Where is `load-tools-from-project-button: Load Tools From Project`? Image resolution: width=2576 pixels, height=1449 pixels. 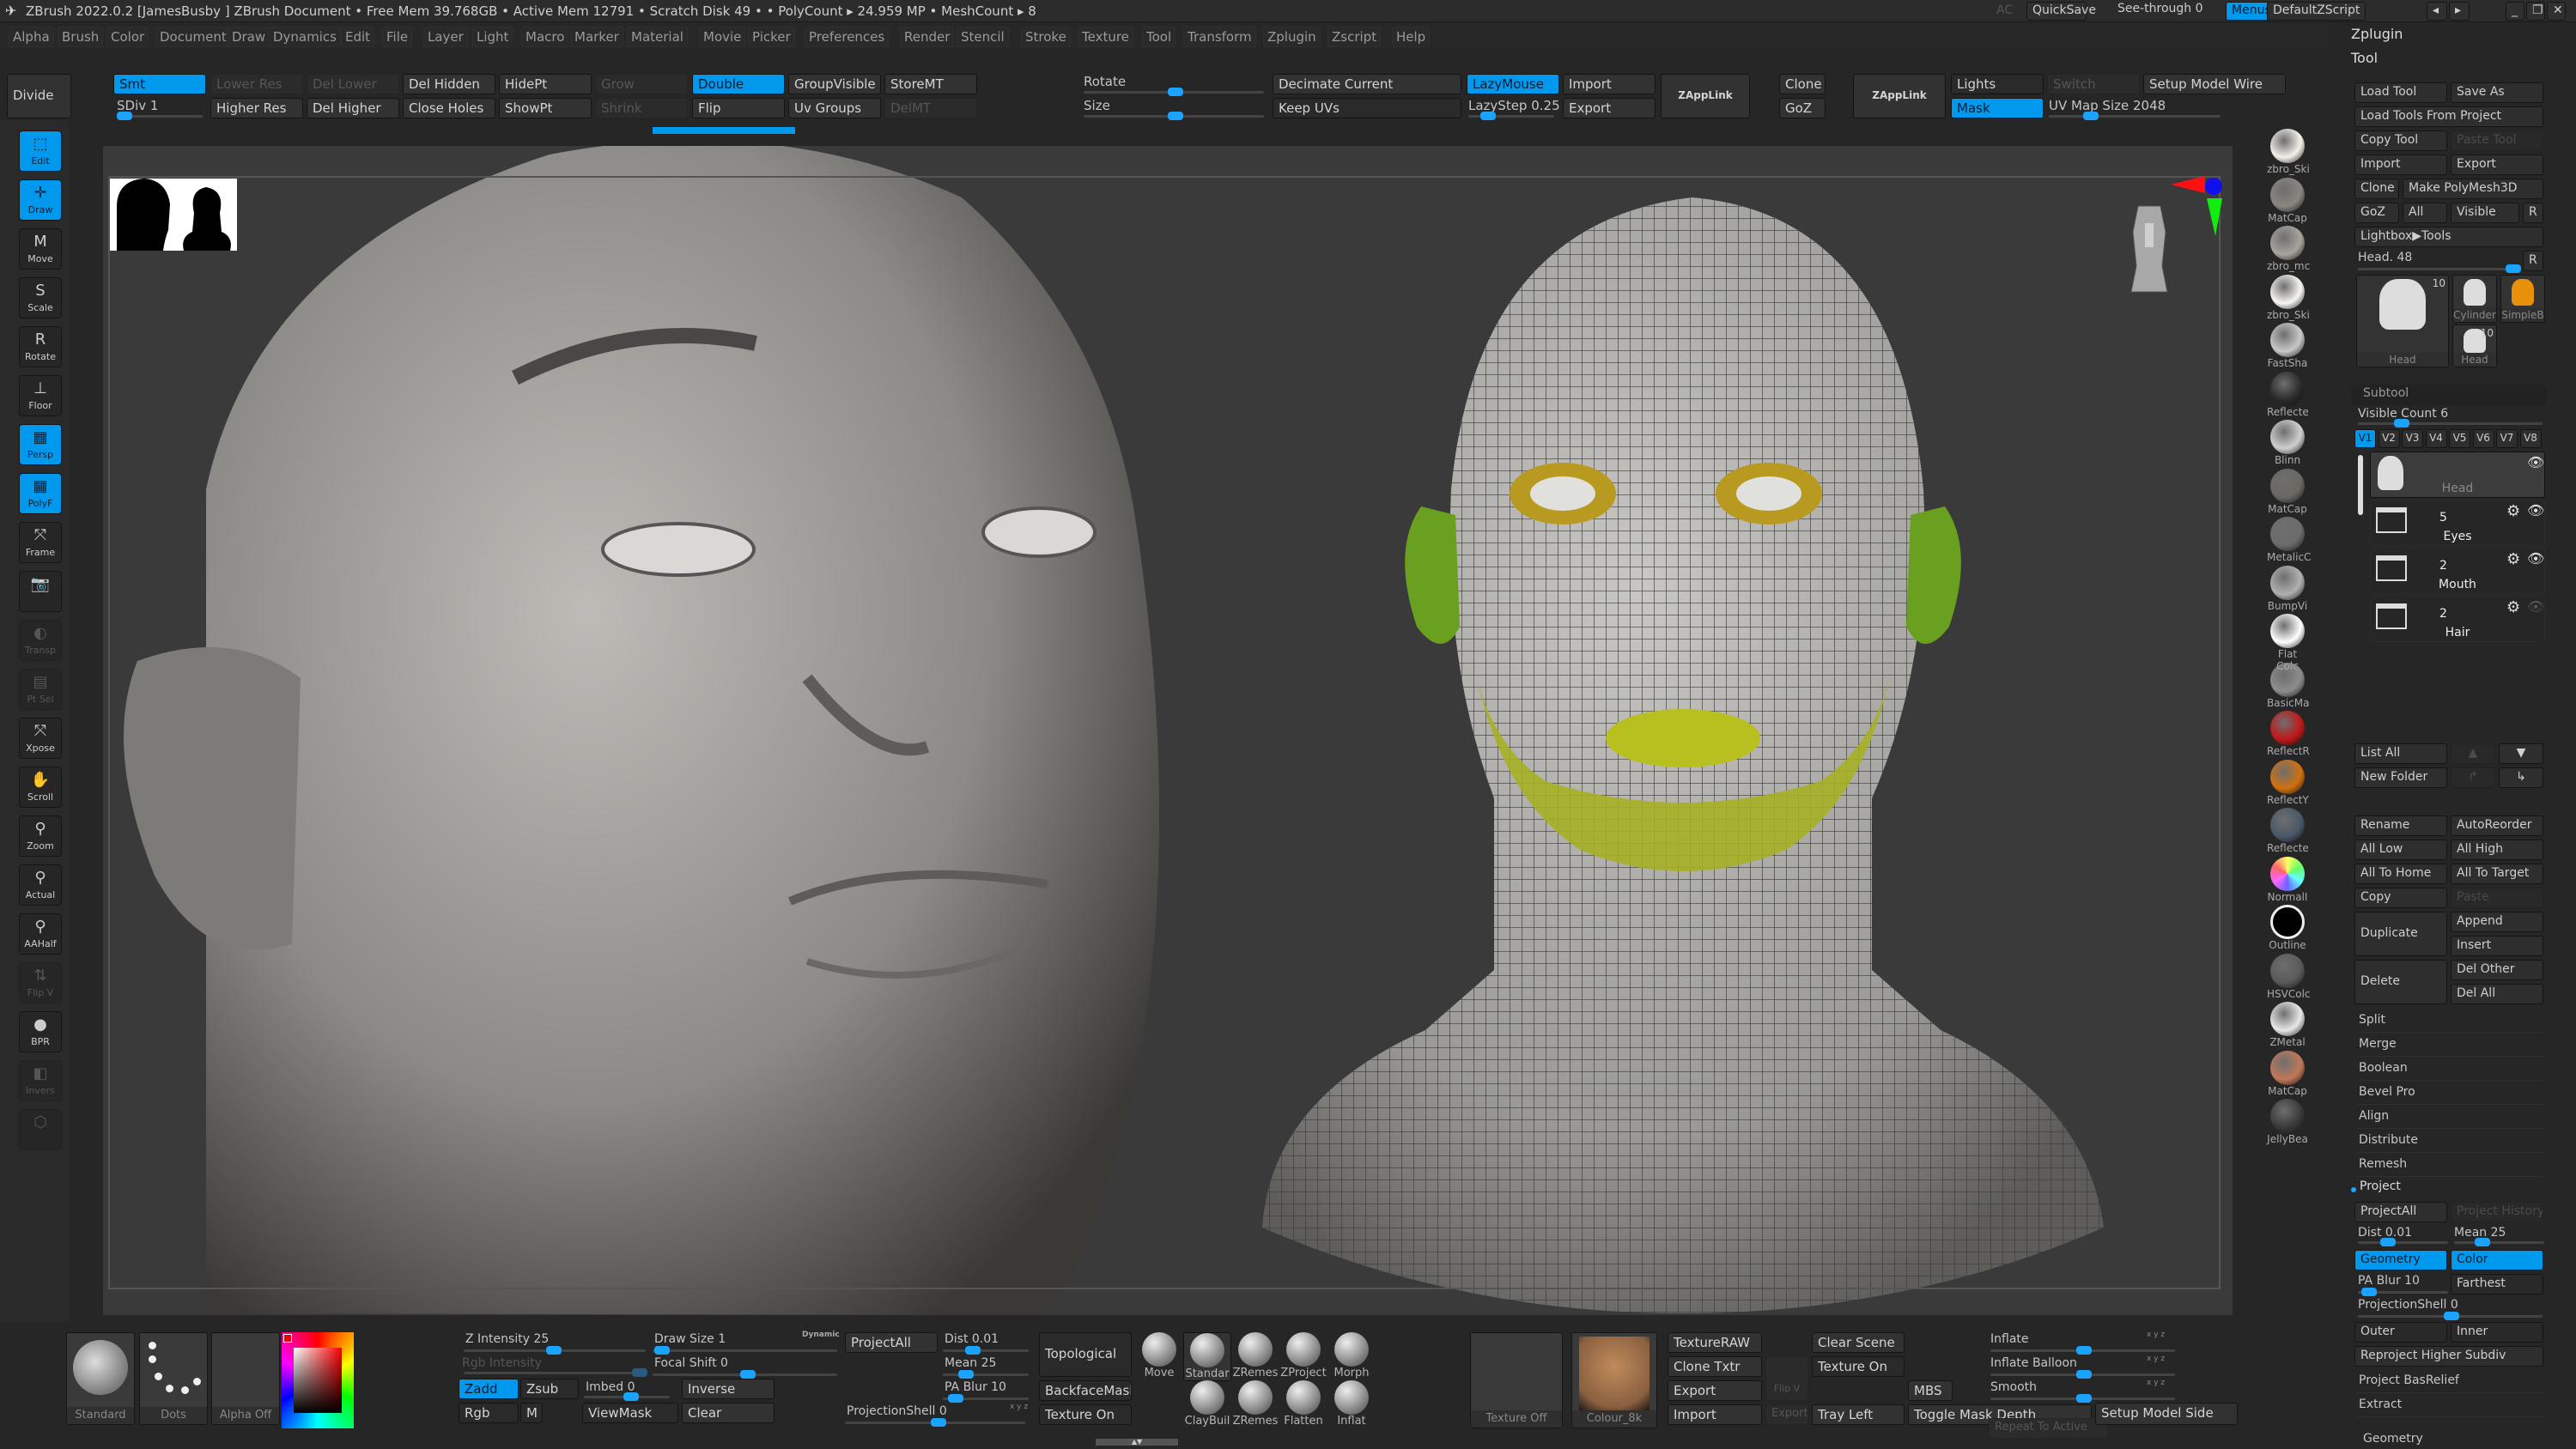 load-tools-from-project-button: Load Tools From Project is located at coordinates (2449, 116).